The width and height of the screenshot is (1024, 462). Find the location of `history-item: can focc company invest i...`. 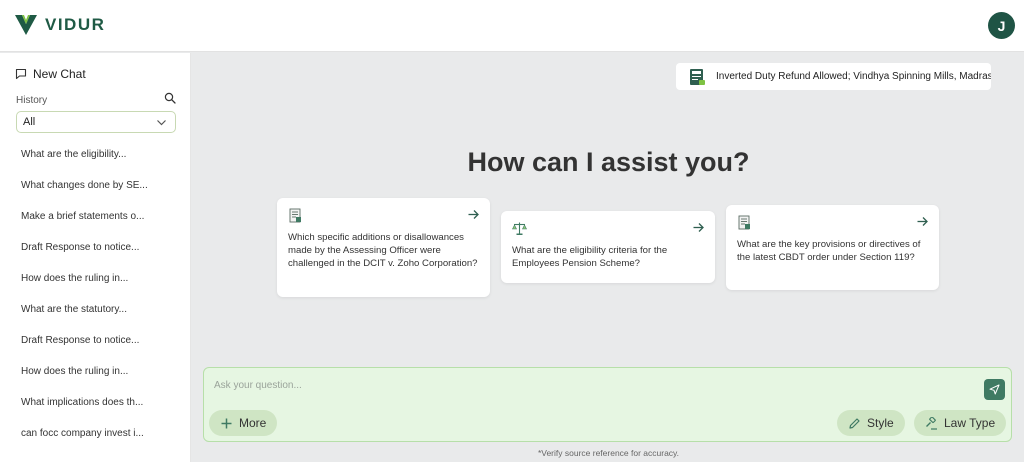

history-item: can focc company invest i... is located at coordinates (103, 443).